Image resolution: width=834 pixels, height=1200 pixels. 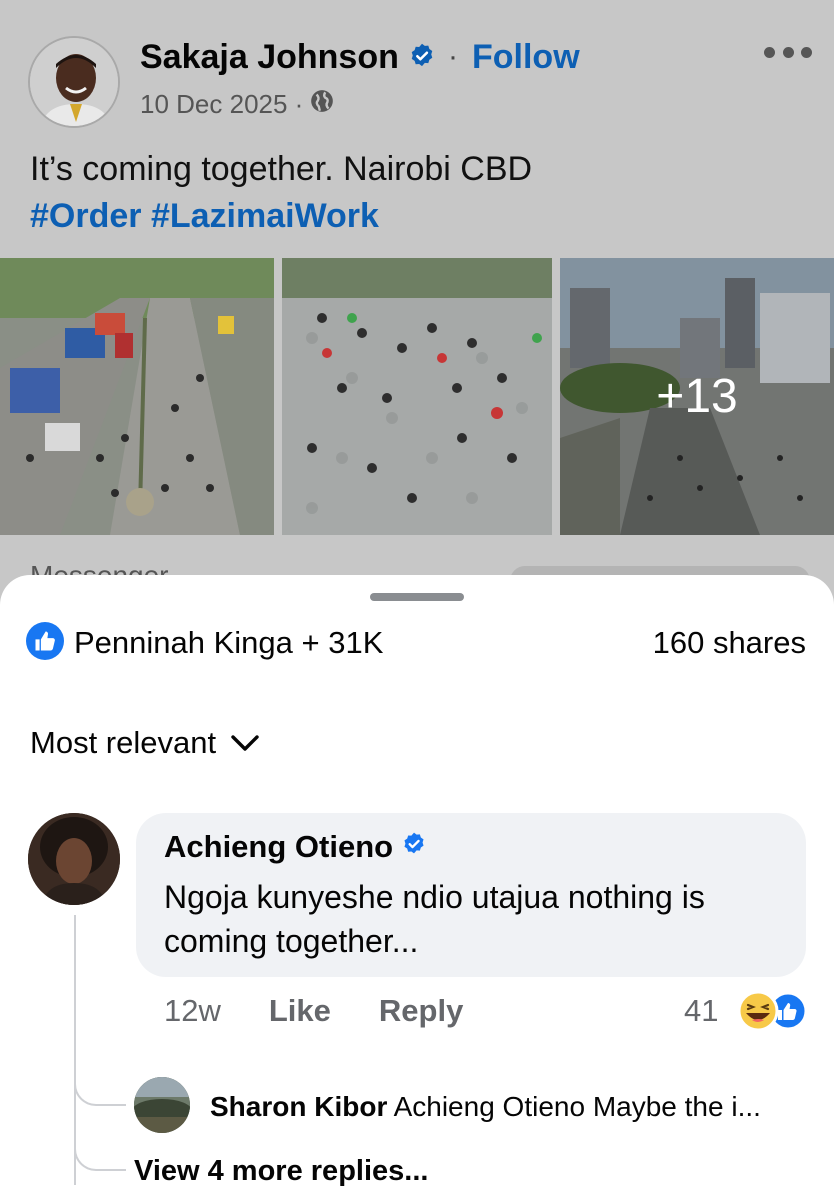 I want to click on sort-label: Most relevant, so click(x=123, y=742).